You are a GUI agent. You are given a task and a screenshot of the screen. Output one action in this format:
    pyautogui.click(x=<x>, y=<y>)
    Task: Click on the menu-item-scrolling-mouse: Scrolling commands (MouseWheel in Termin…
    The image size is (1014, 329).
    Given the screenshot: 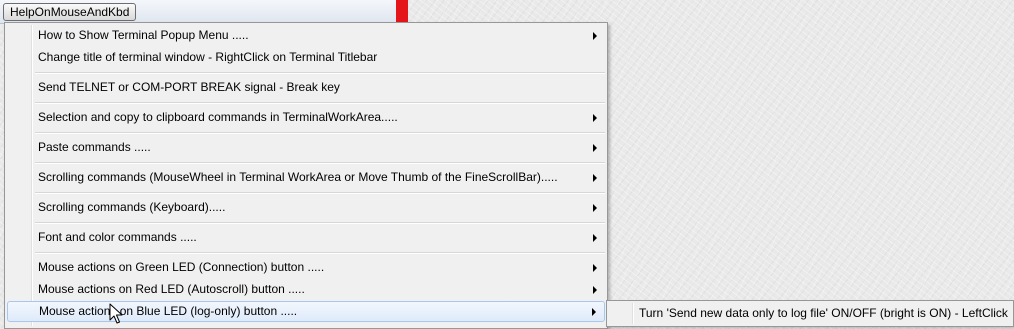 What is the action you would take?
    pyautogui.click(x=306, y=177)
    